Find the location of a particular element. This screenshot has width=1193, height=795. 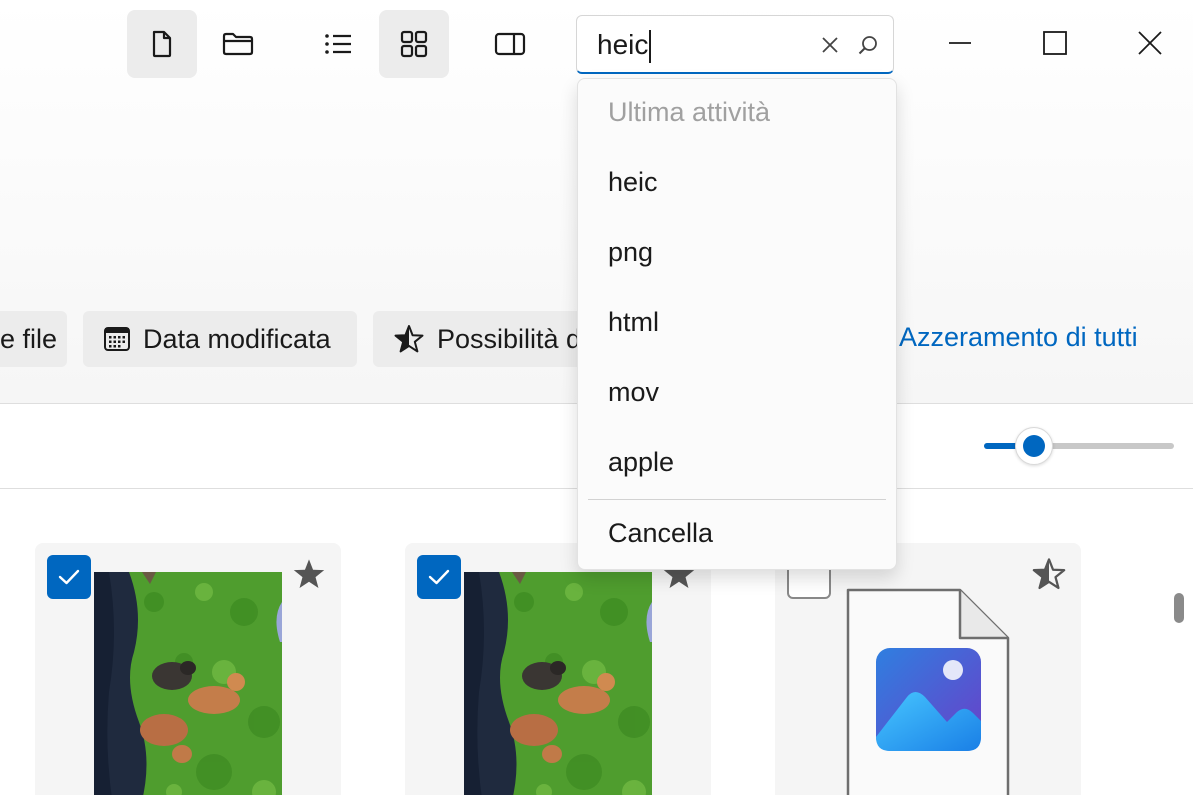

minimize-button is located at coordinates (960, 43).